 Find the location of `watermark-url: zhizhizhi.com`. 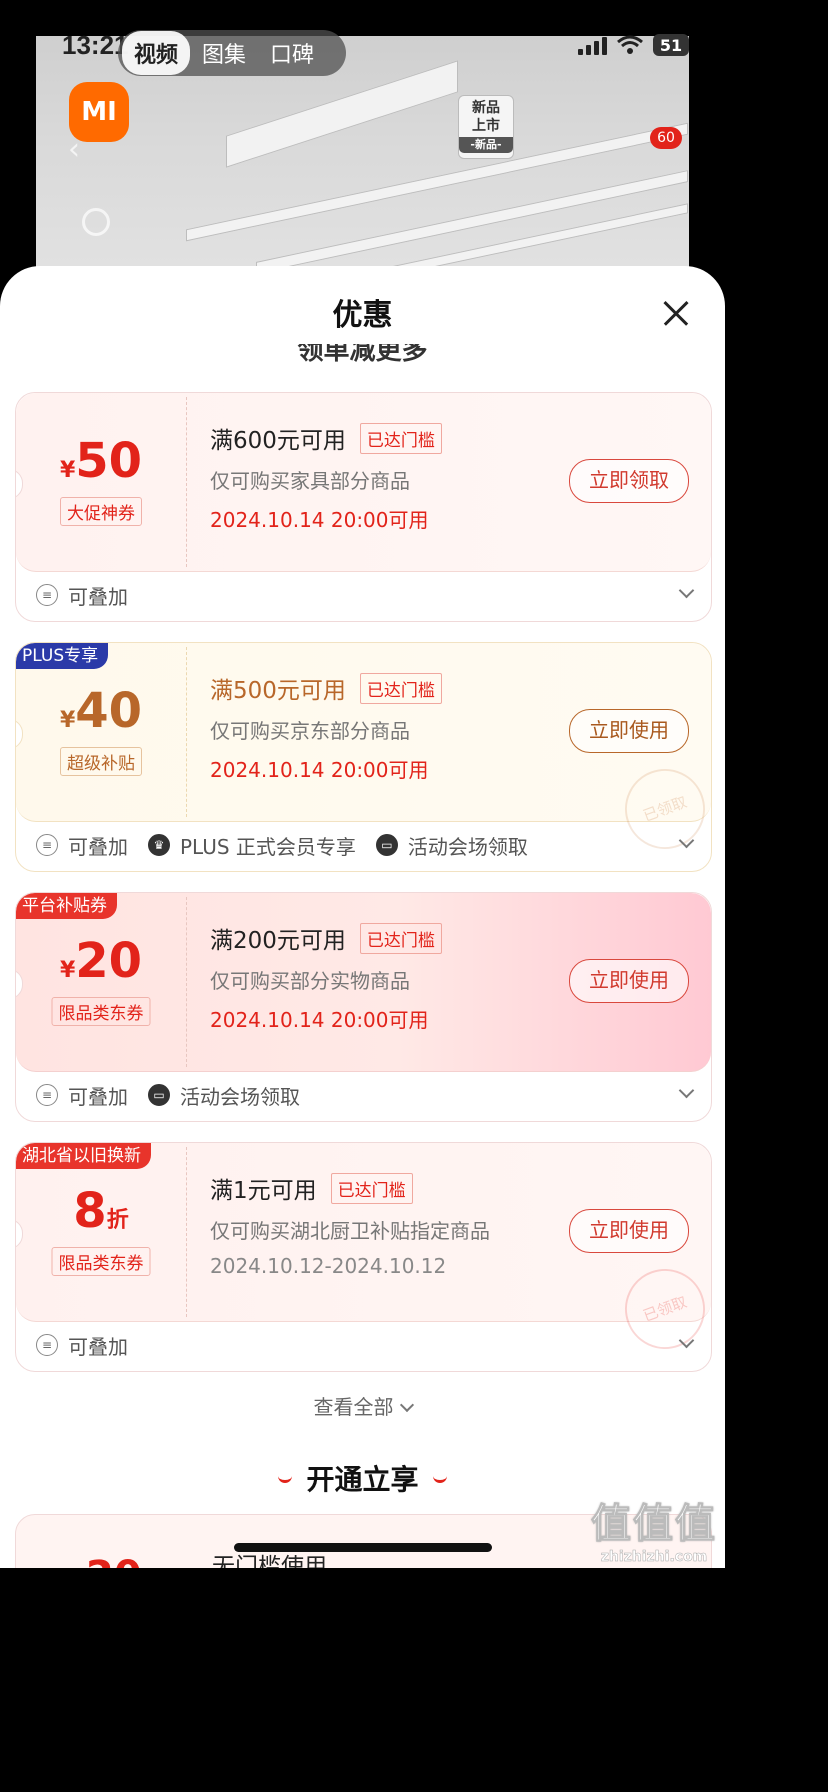

watermark-url: zhizhizhi.com is located at coordinates (654, 1557).